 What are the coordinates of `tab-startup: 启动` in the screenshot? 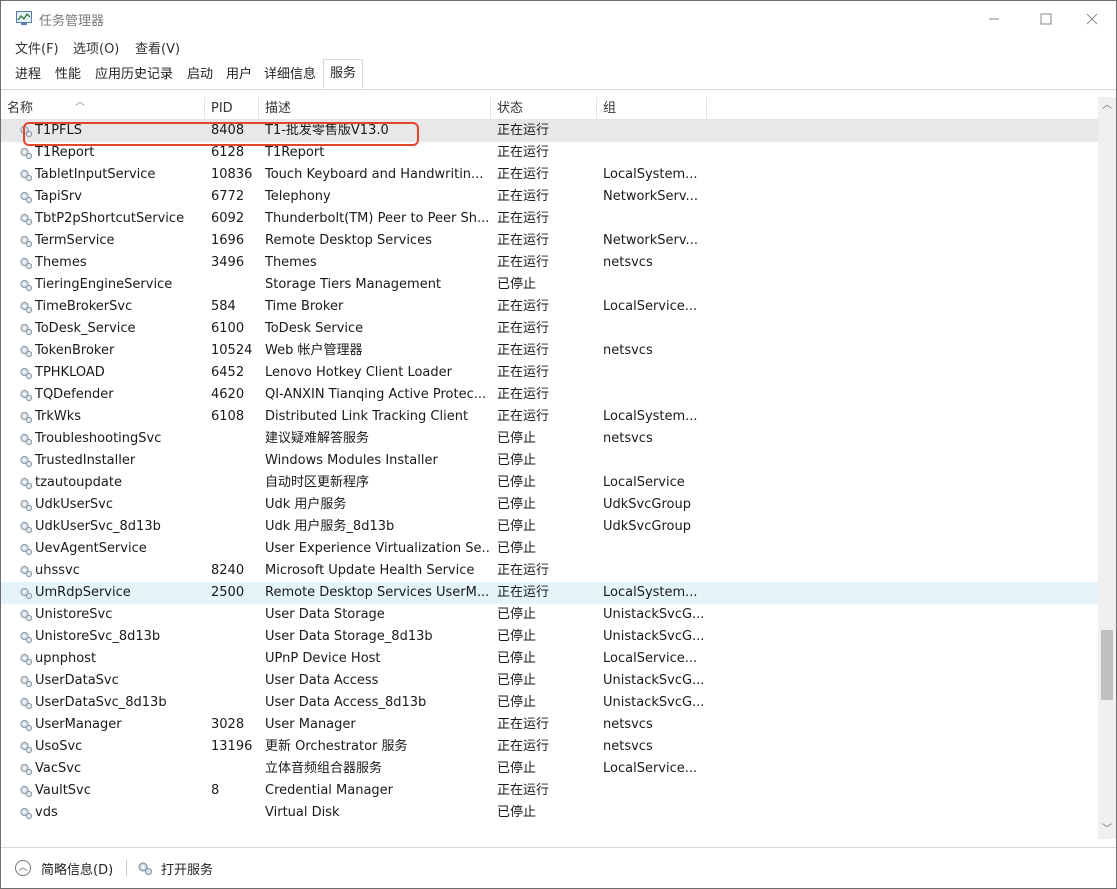 It's located at (200, 77).